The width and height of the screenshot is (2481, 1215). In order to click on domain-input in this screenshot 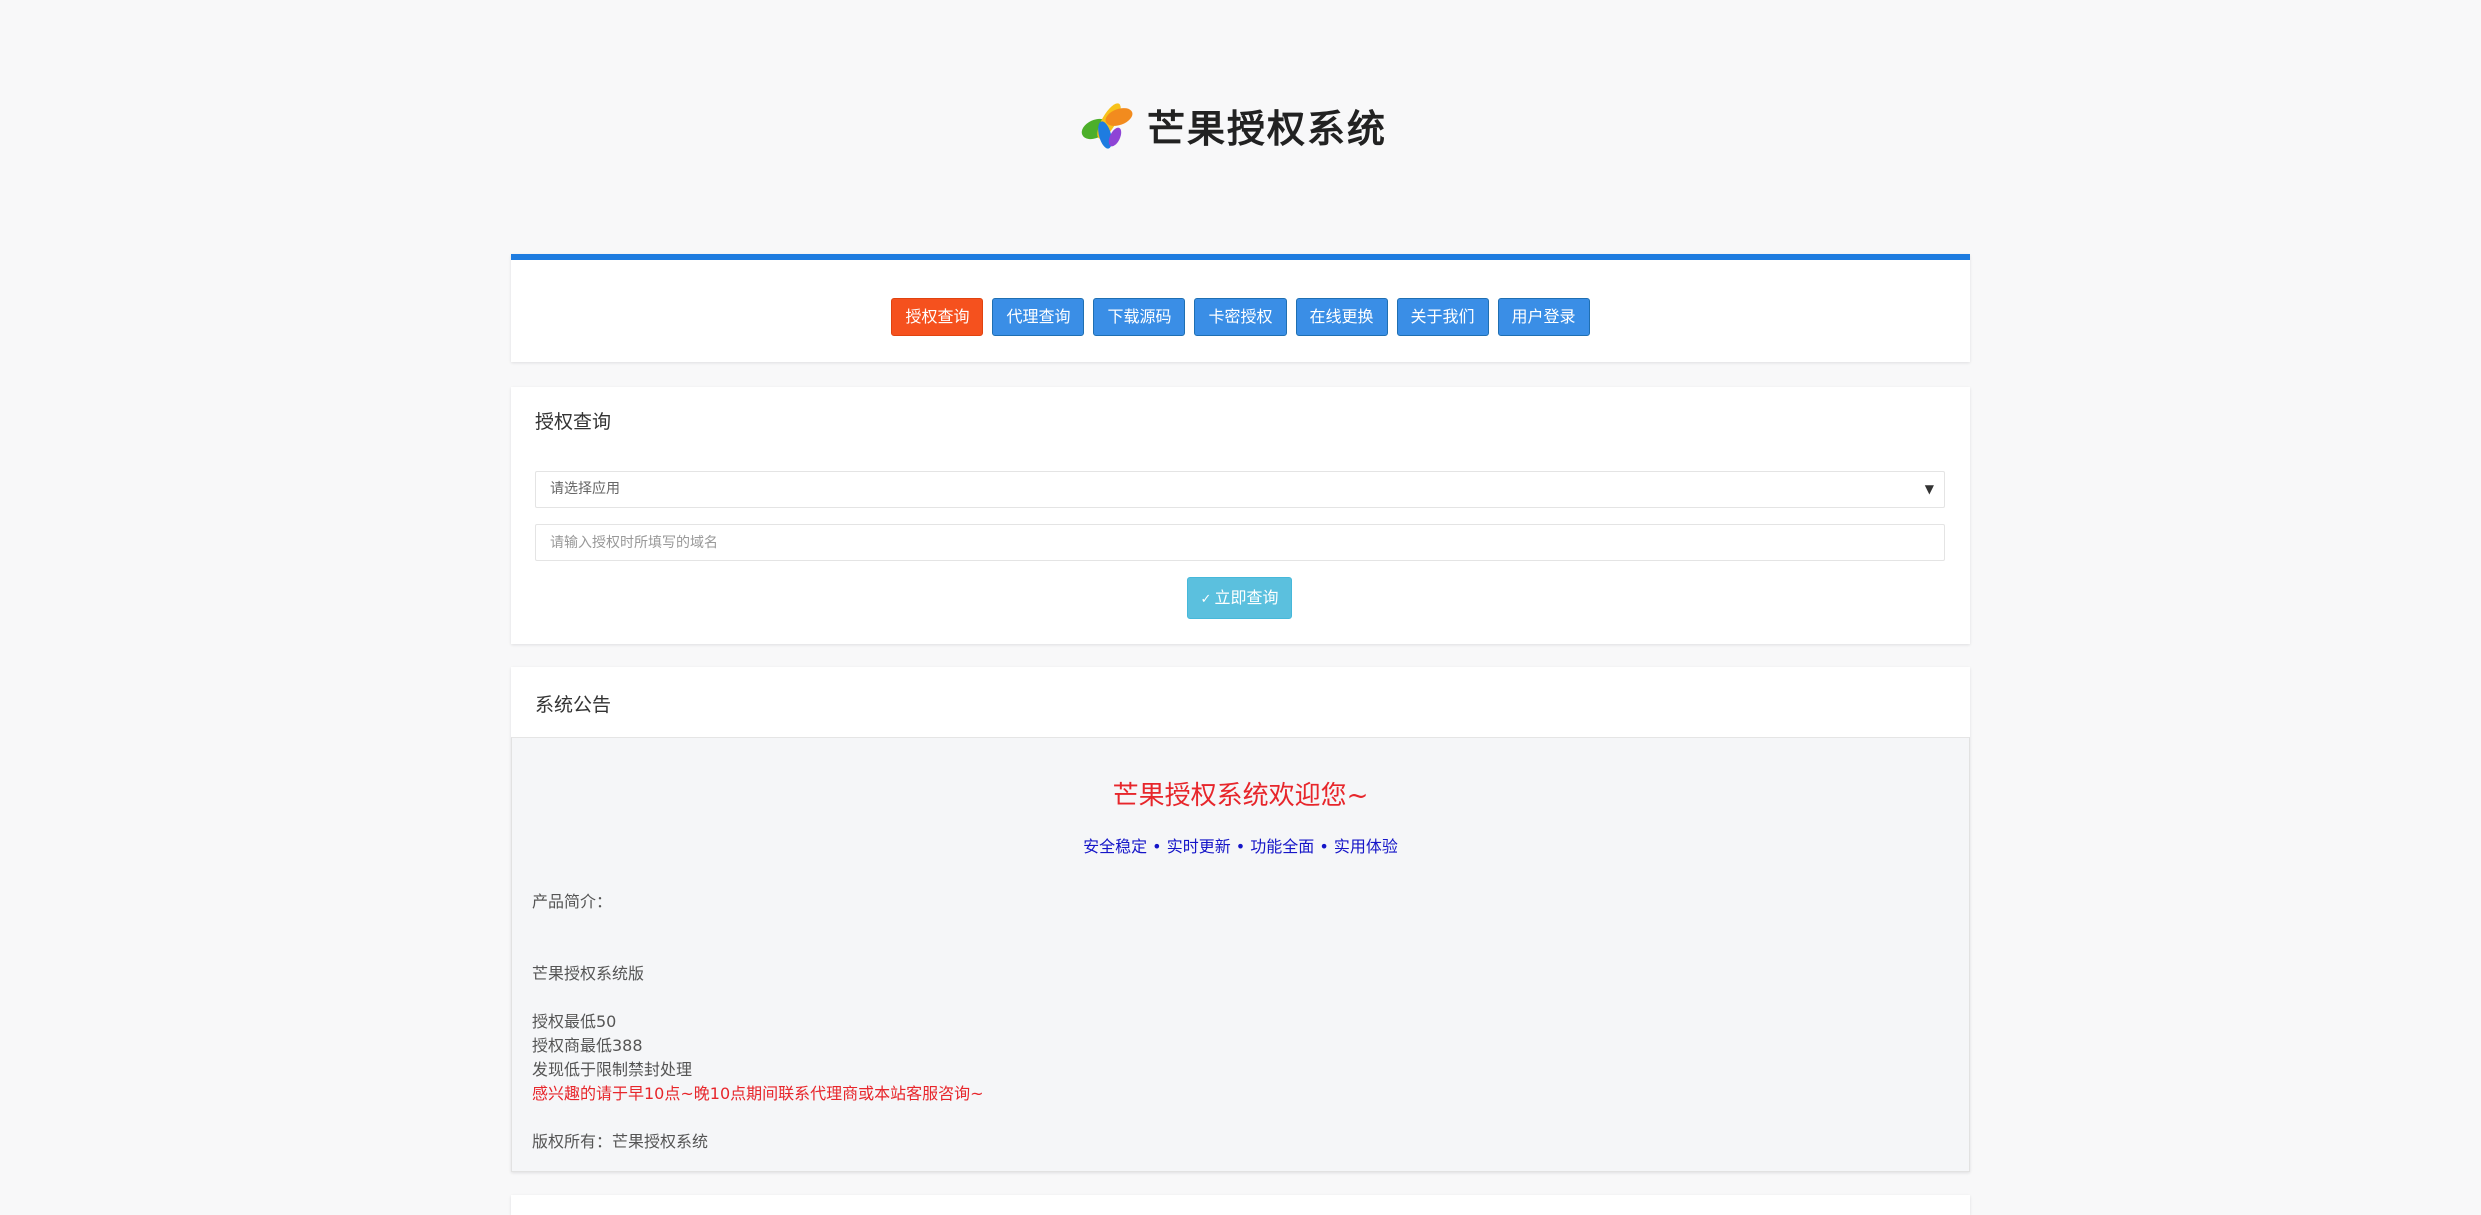, I will do `click(1240, 542)`.